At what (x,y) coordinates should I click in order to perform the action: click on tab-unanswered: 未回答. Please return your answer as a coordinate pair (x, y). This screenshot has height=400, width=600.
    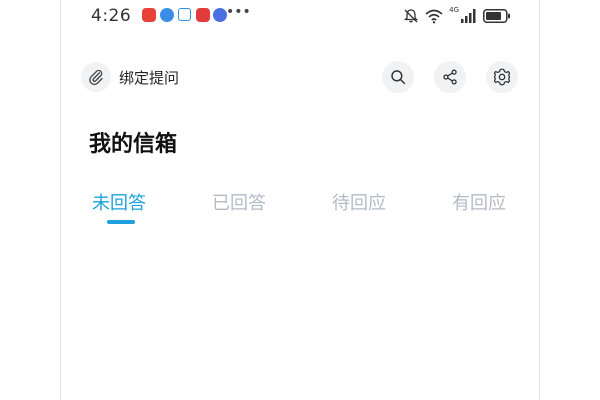
    Looking at the image, I should click on (119, 202).